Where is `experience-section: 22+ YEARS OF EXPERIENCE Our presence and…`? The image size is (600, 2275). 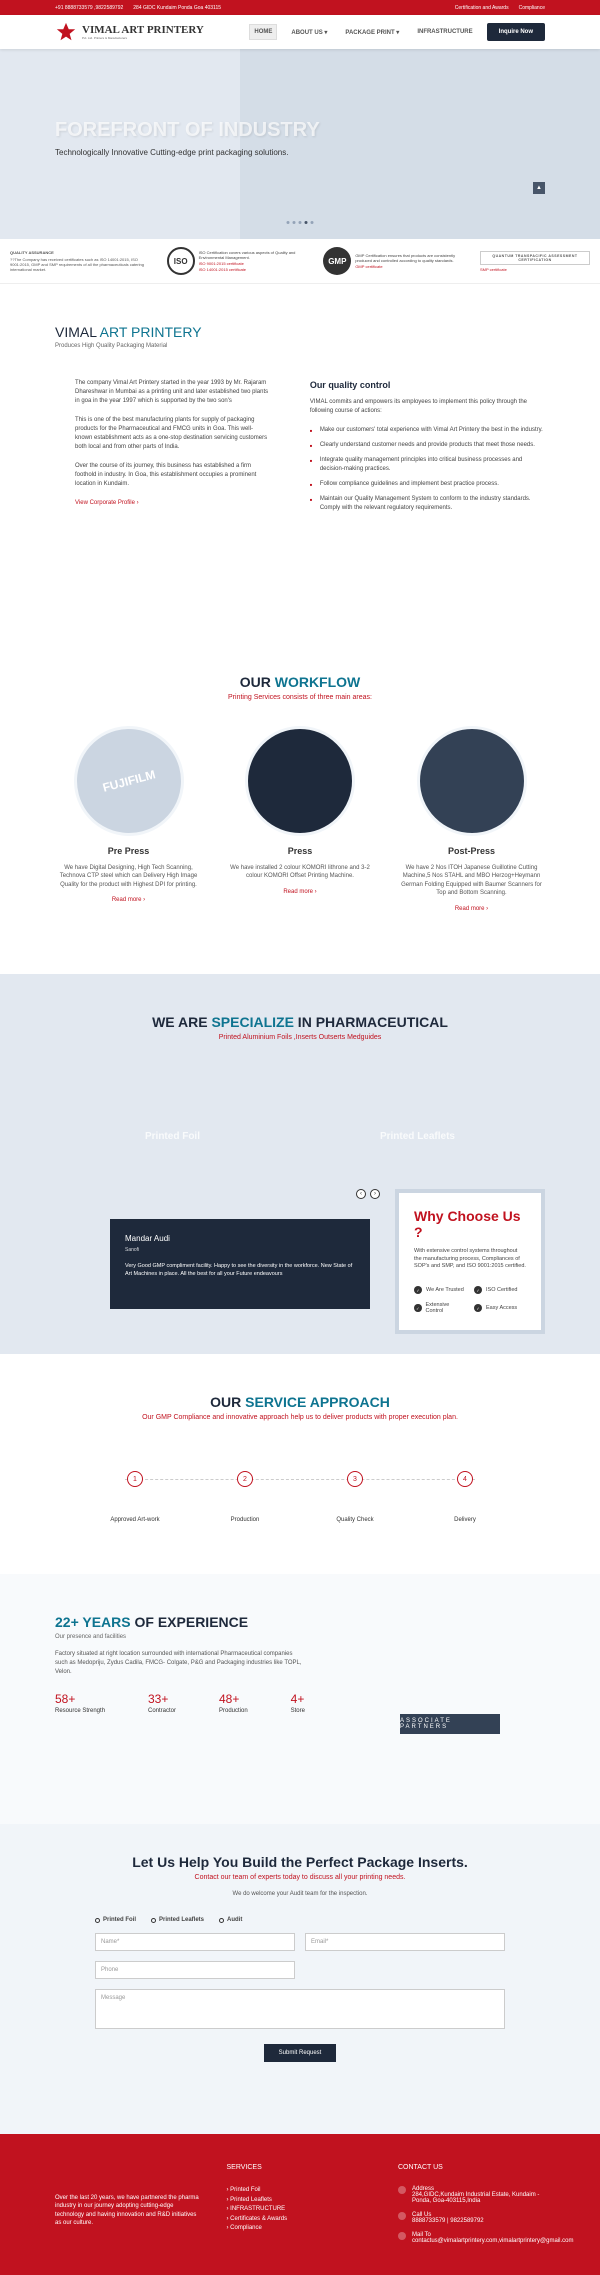 experience-section: 22+ YEARS OF EXPERIENCE Our presence and… is located at coordinates (300, 1699).